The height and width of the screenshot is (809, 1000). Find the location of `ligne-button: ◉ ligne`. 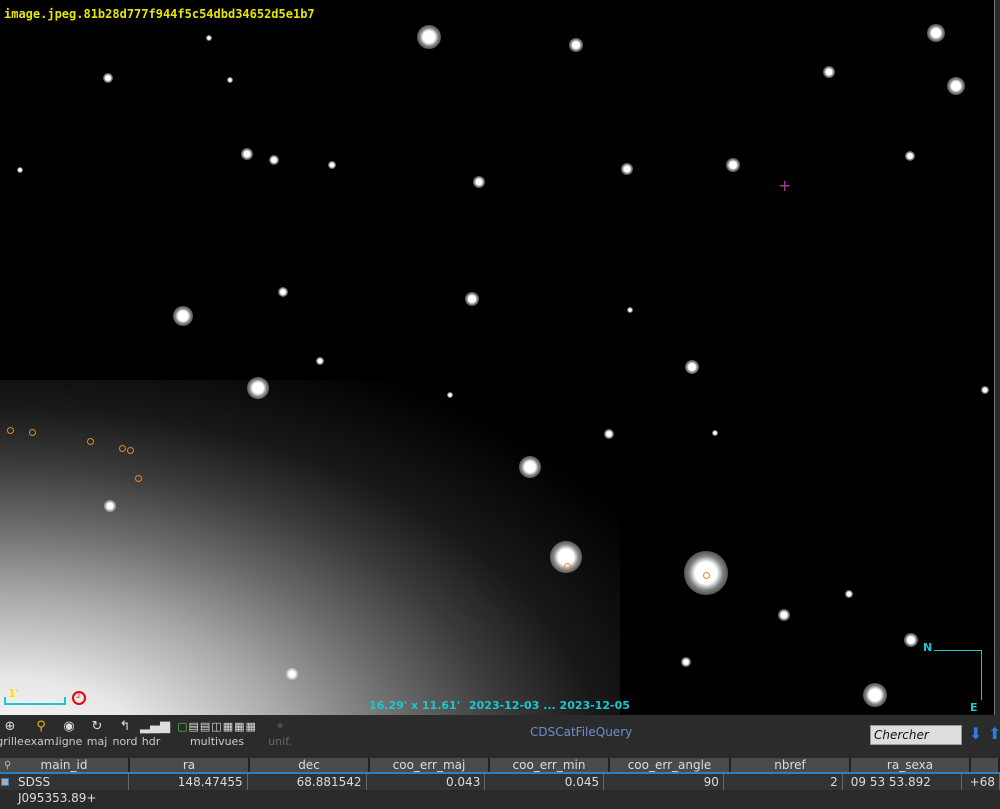

ligne-button: ◉ ligne is located at coordinates (69, 733).